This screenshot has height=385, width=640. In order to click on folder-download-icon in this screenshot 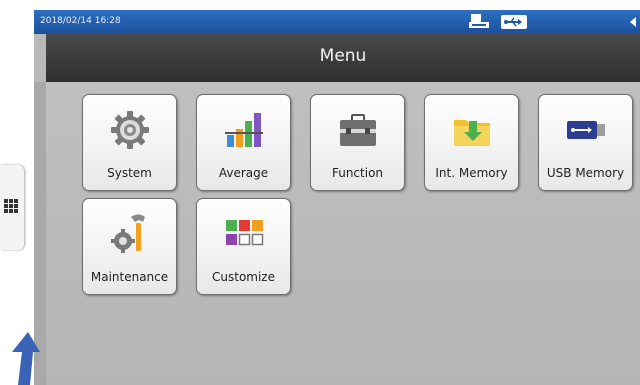, I will do `click(472, 133)`.